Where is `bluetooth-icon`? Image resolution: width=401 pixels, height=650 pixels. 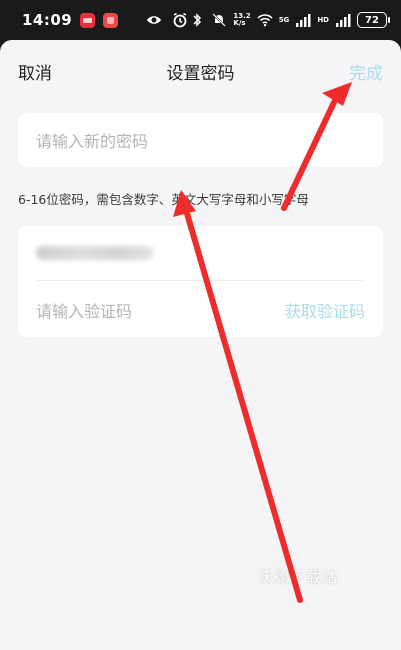 bluetooth-icon is located at coordinates (197, 20).